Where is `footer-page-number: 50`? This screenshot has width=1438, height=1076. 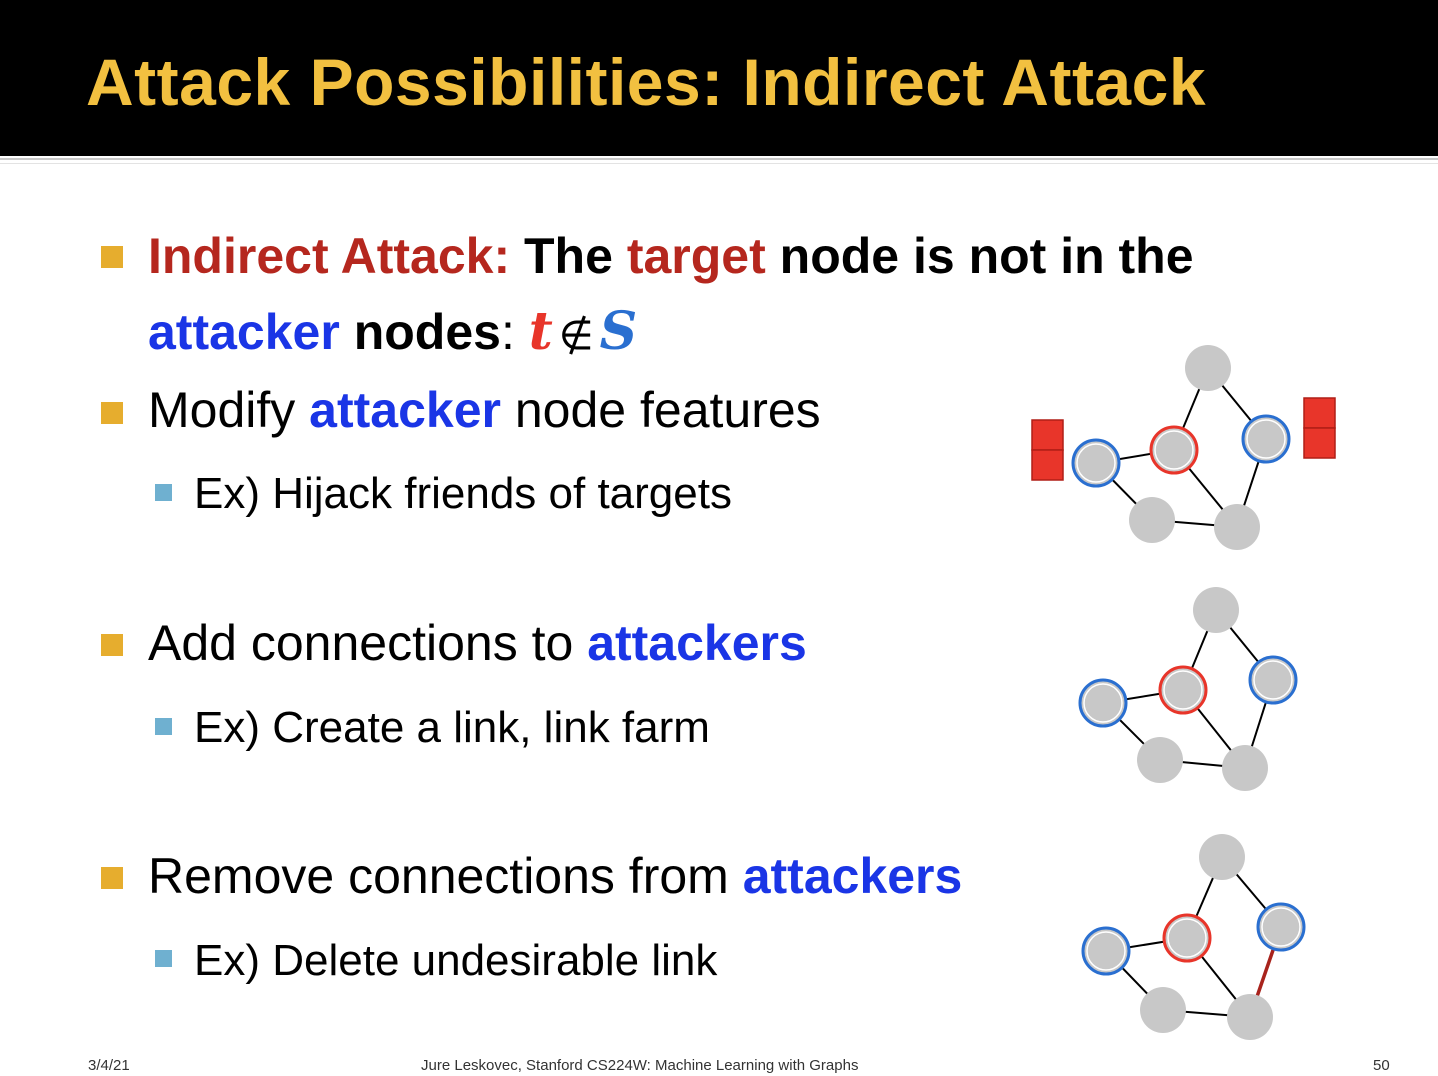 footer-page-number: 50 is located at coordinates (1381, 1065).